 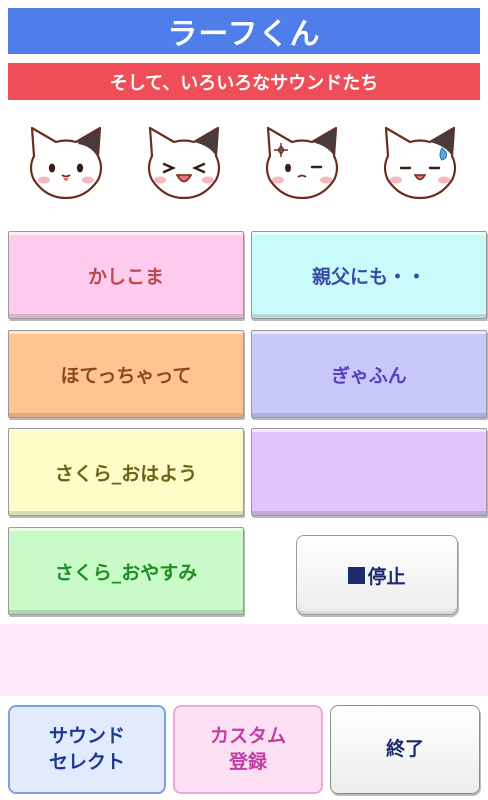 What do you see at coordinates (369, 374) in the screenshot?
I see `sound-button-gyafun: ぎゃふん` at bounding box center [369, 374].